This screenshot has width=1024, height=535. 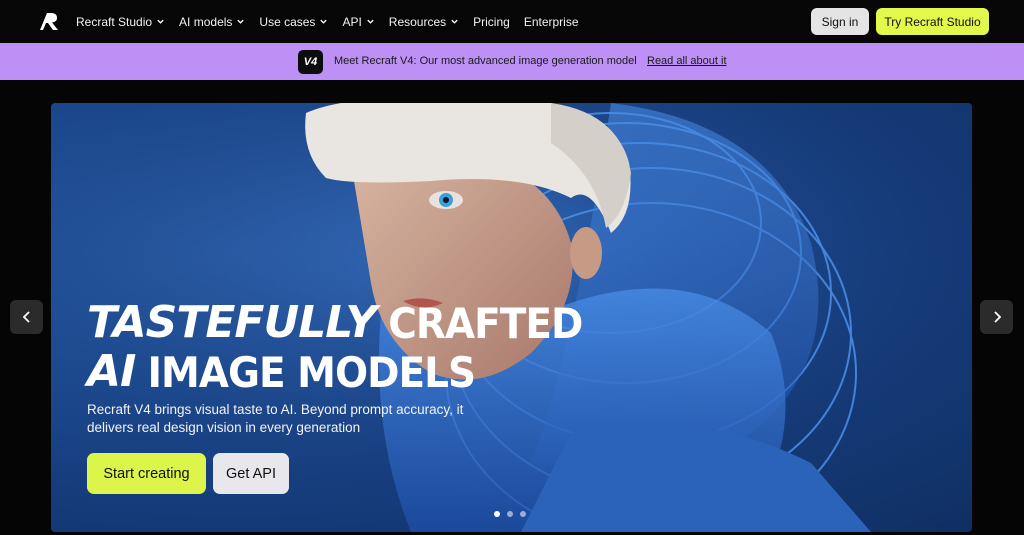 I want to click on chevron-right-icon, so click(x=997, y=317).